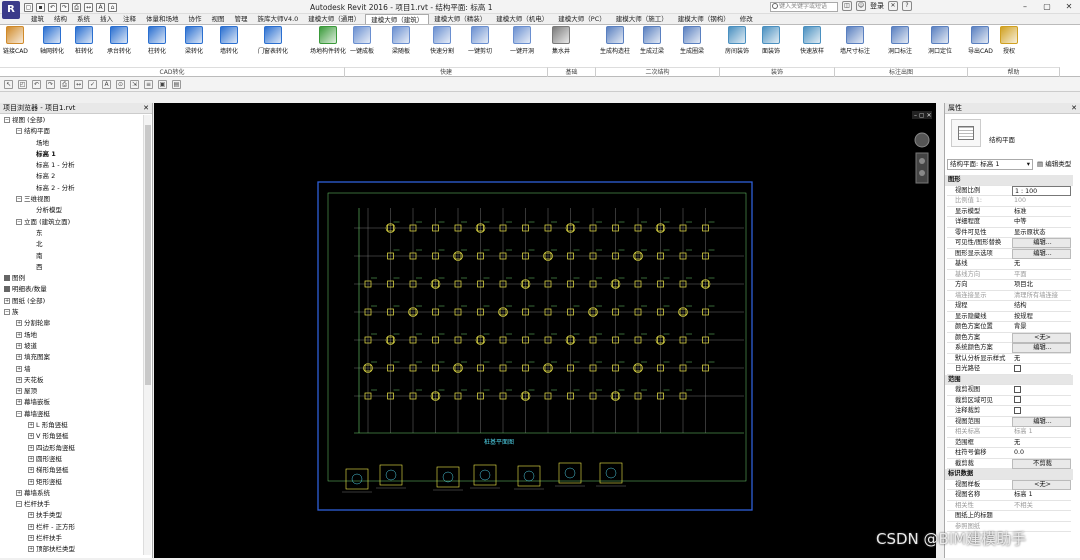 Image resolution: width=1080 pixels, height=560 pixels. Describe the element at coordinates (480, 40) in the screenshot. I see `ribbon-button-12: 一键剪切` at that location.